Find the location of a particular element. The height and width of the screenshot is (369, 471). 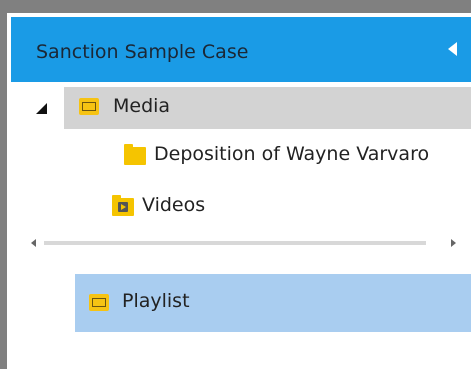

chevron-left-icon is located at coordinates (452, 49).